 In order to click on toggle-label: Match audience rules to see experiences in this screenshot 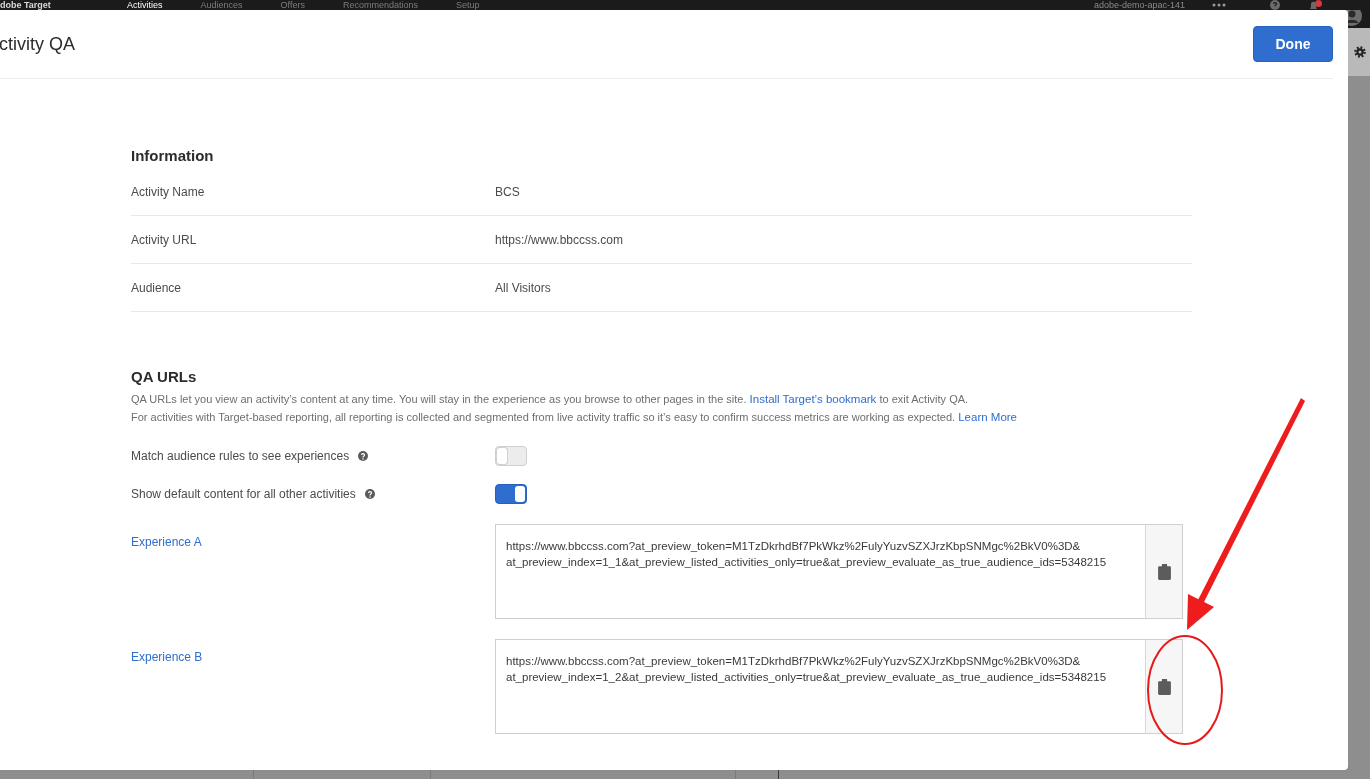, I will do `click(240, 456)`.